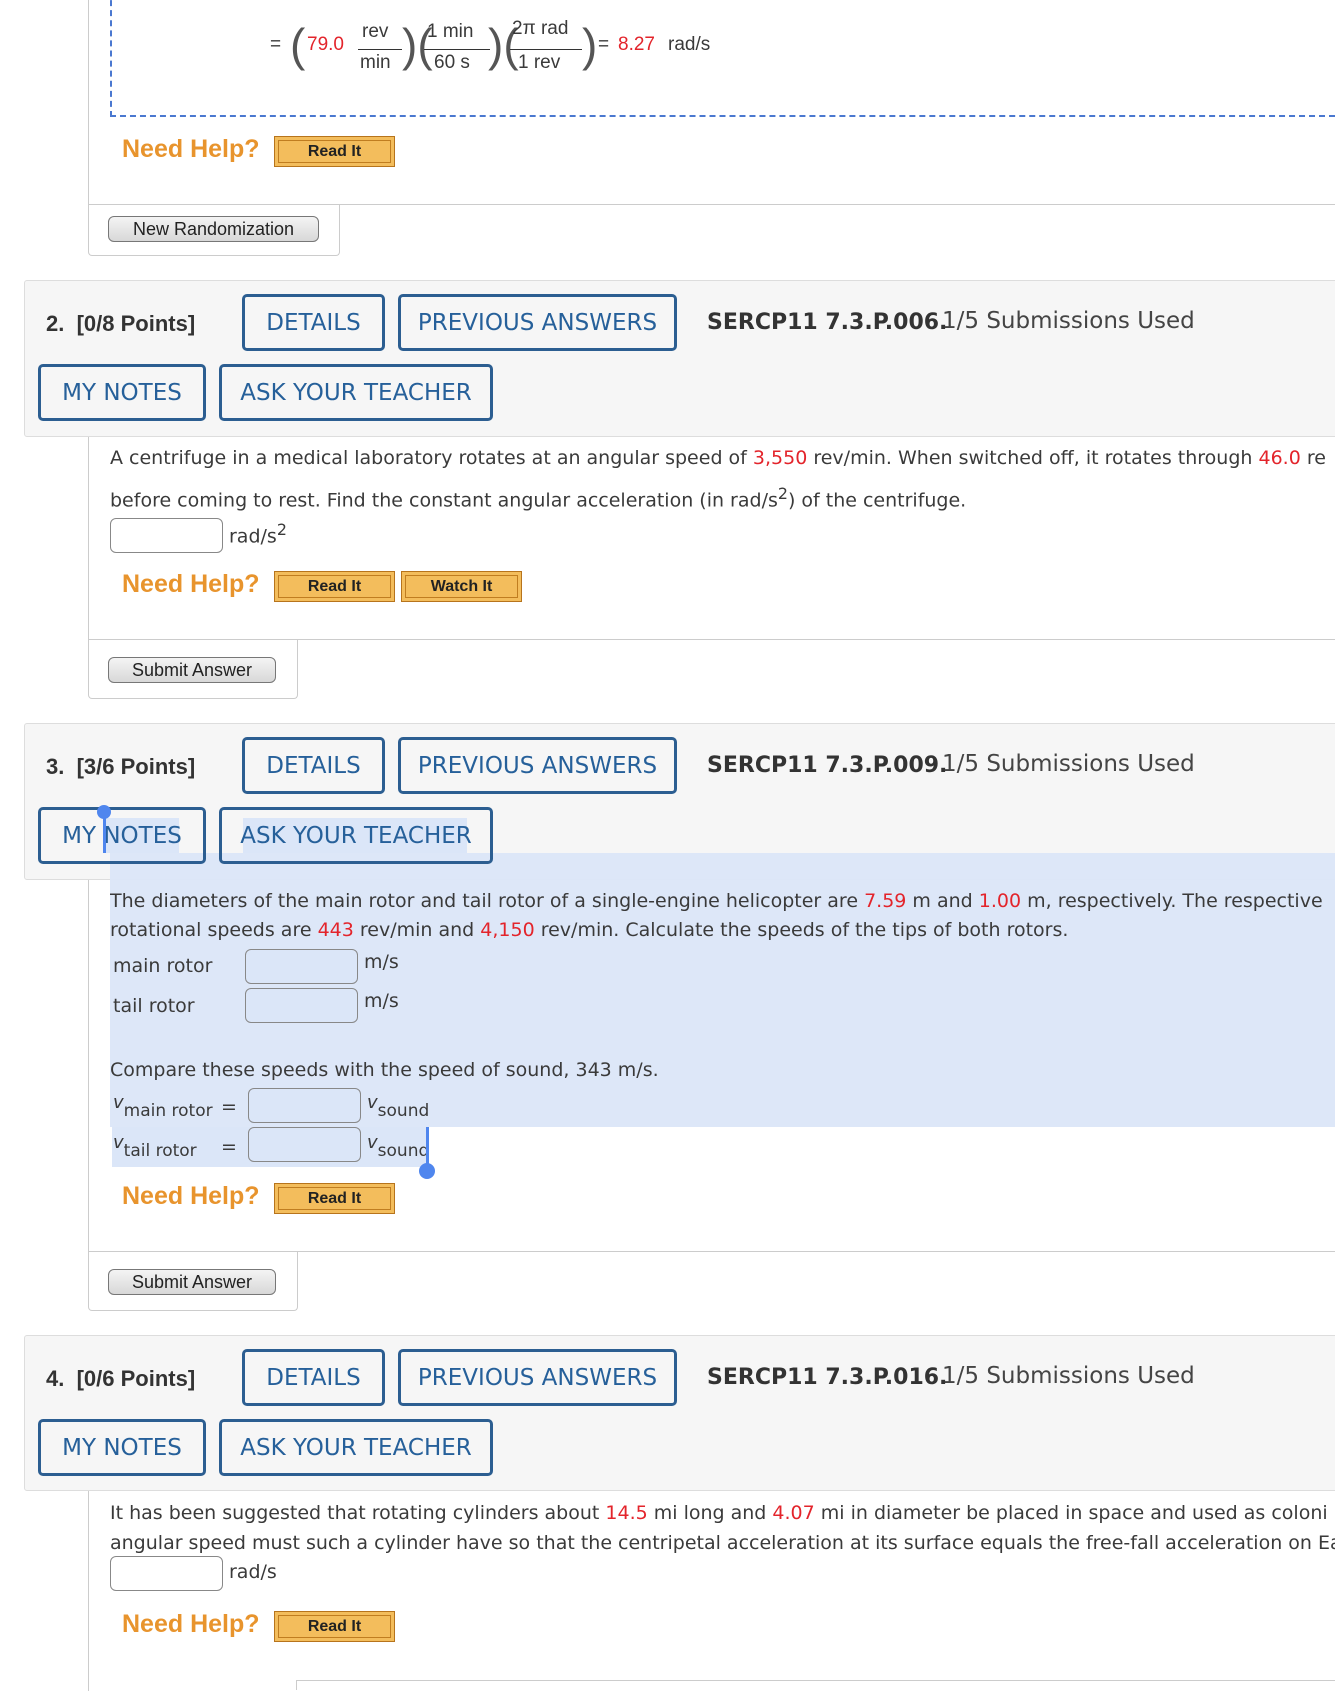  Describe the element at coordinates (213, 229) in the screenshot. I see `new-randomization-button: New Randomization` at that location.